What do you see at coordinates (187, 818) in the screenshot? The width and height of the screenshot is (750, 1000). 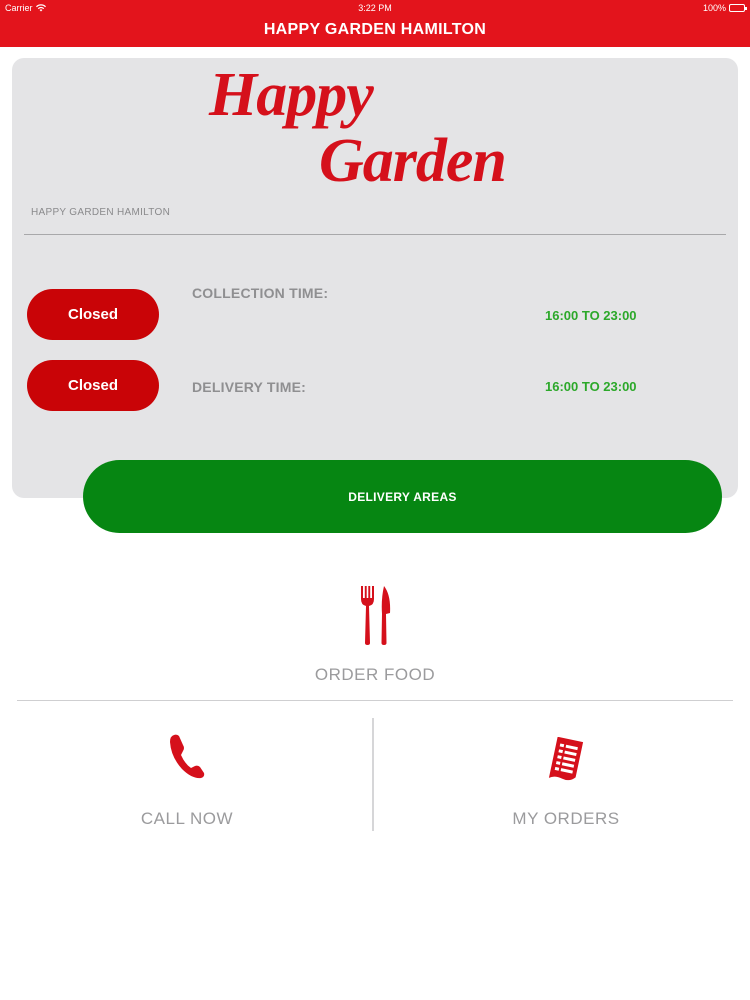 I see `call-now-label: CALL NOW` at bounding box center [187, 818].